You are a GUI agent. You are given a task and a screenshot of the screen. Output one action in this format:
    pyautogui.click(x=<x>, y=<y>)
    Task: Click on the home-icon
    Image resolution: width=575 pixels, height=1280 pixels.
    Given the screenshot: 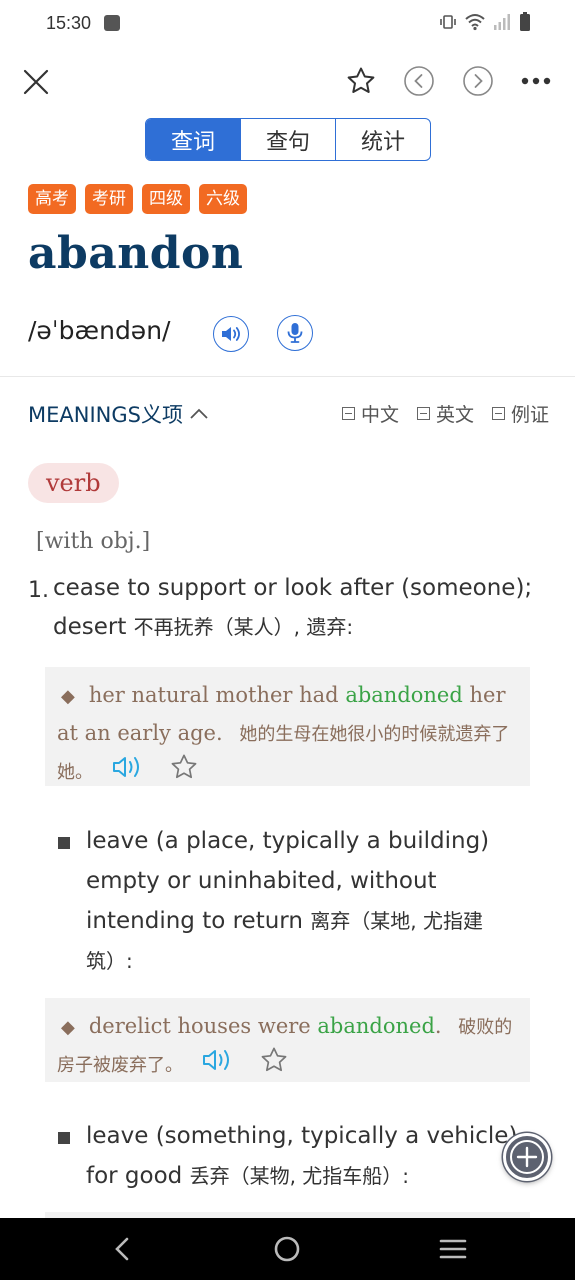 What is the action you would take?
    pyautogui.click(x=287, y=1249)
    